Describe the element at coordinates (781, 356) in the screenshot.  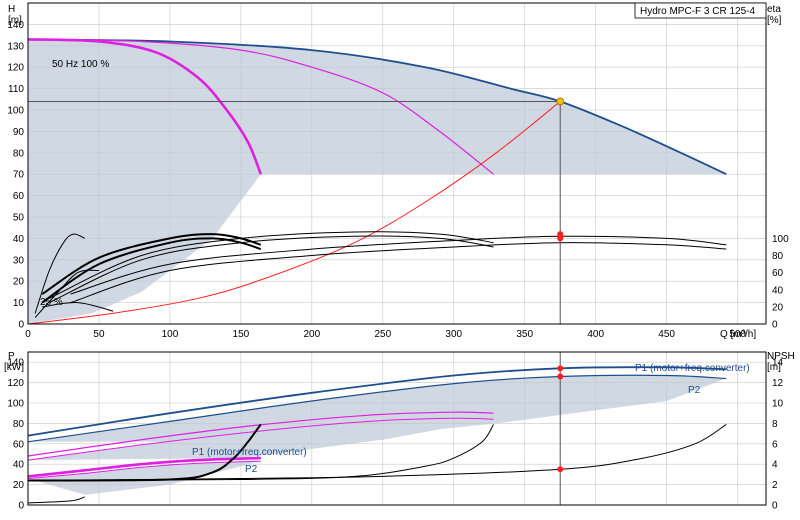
I see `bottom-right-ylabel-npsh: NPSH` at that location.